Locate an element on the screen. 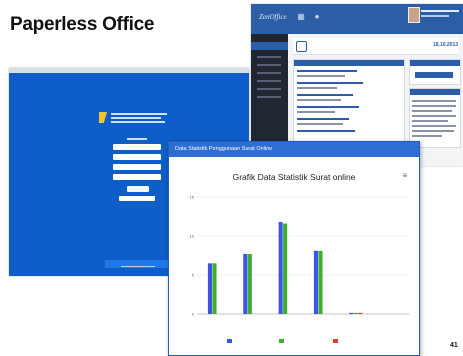 This screenshot has width=463, height=356. grid-icon: ▦ is located at coordinates (301, 17).